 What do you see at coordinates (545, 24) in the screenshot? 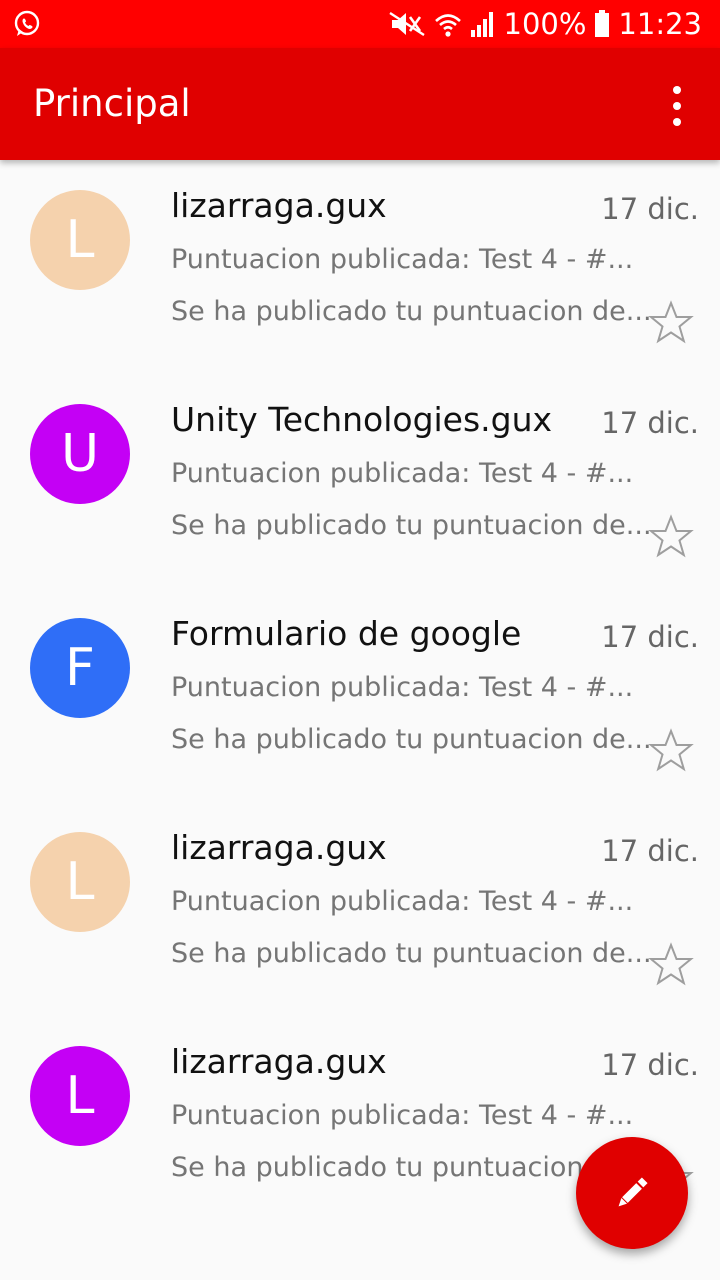
I see `battery-percent: 100%` at bounding box center [545, 24].